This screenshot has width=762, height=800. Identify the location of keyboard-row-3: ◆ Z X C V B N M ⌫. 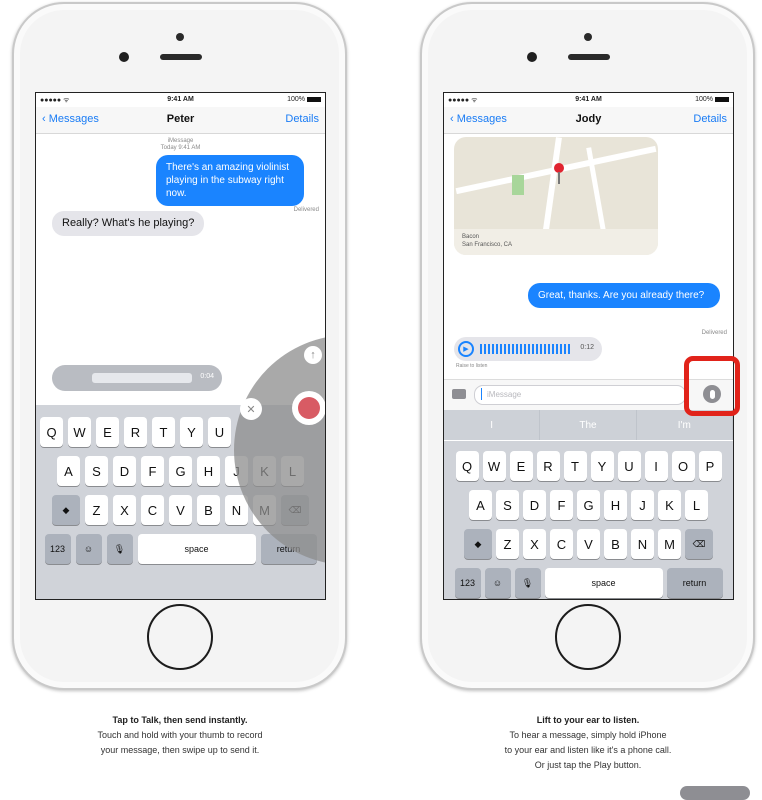
(588, 544).